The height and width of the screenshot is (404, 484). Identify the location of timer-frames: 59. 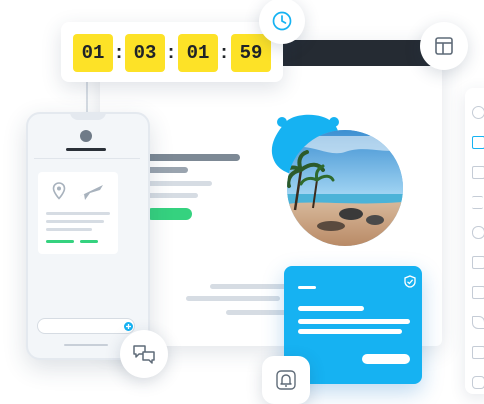
(251, 53).